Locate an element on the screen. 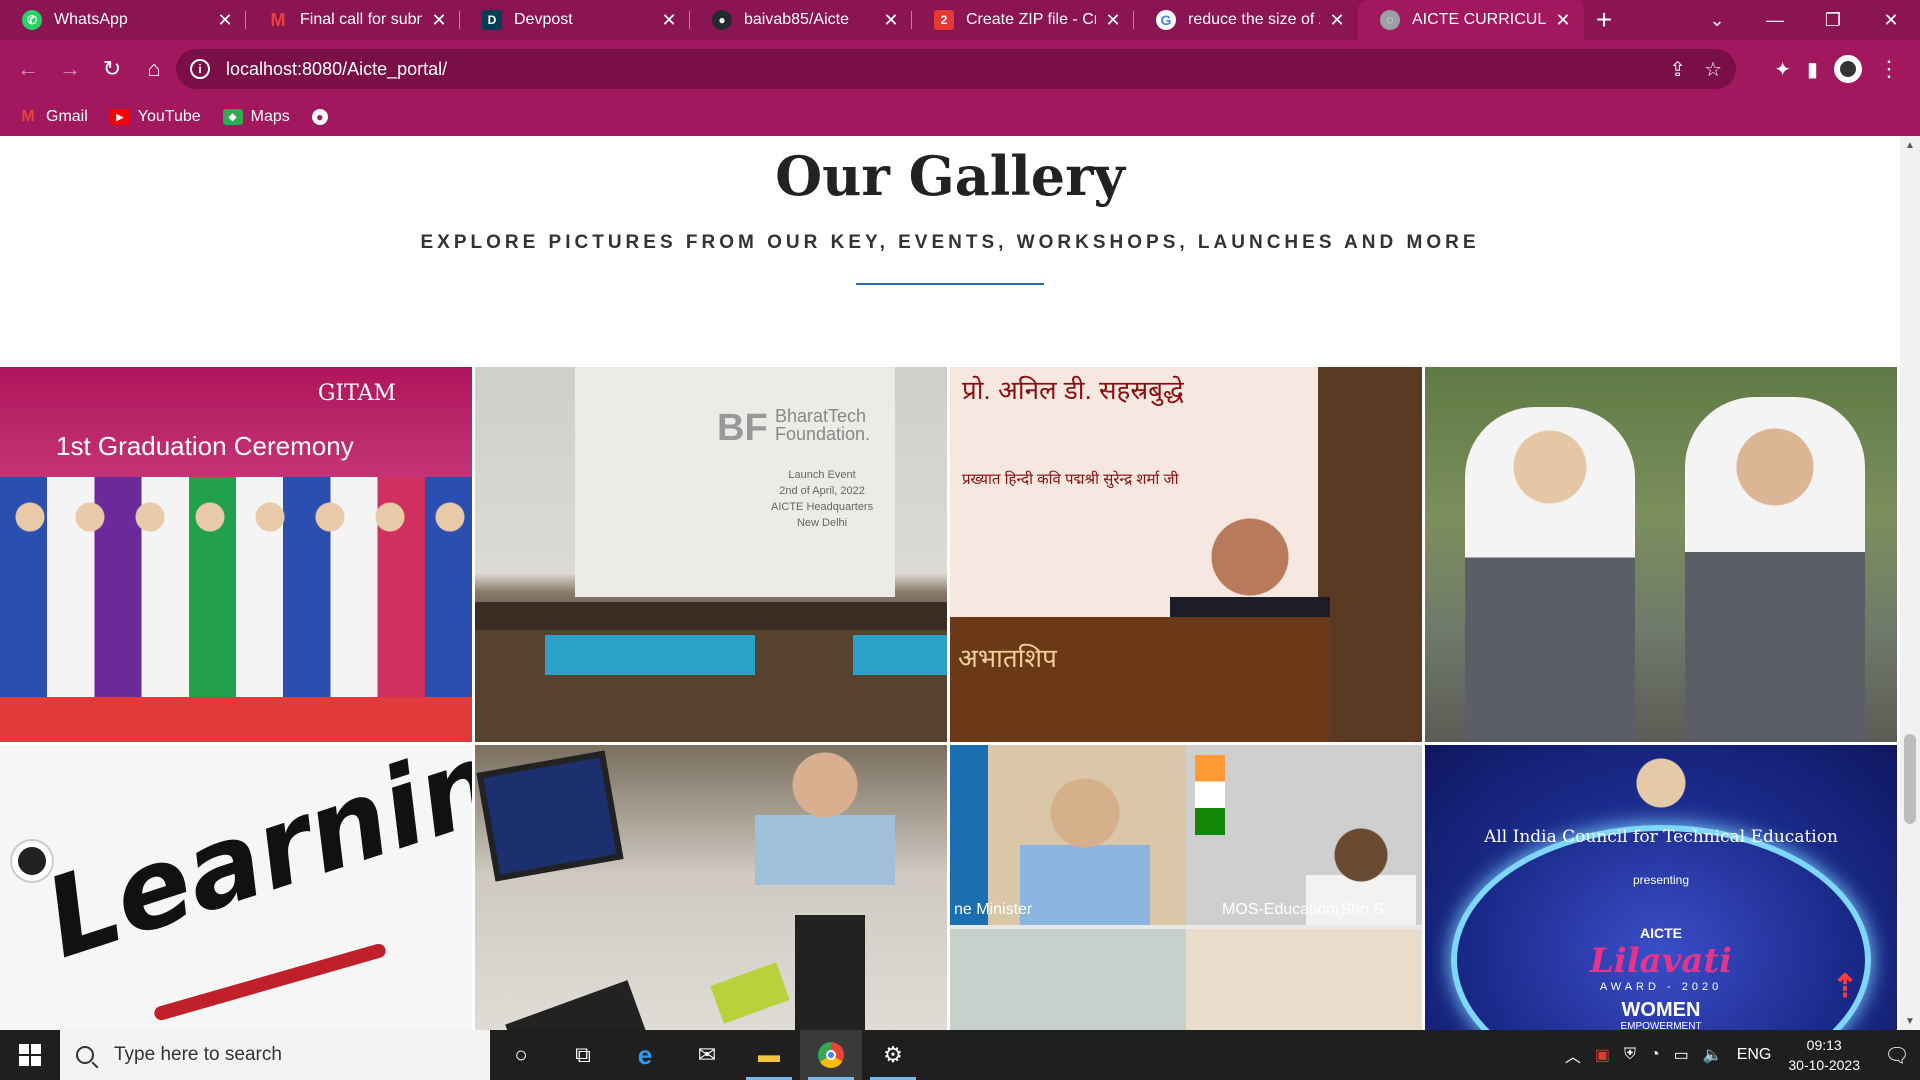 Image resolution: width=1920 pixels, height=1080 pixels. mail-icon: ✉ is located at coordinates (707, 1055).